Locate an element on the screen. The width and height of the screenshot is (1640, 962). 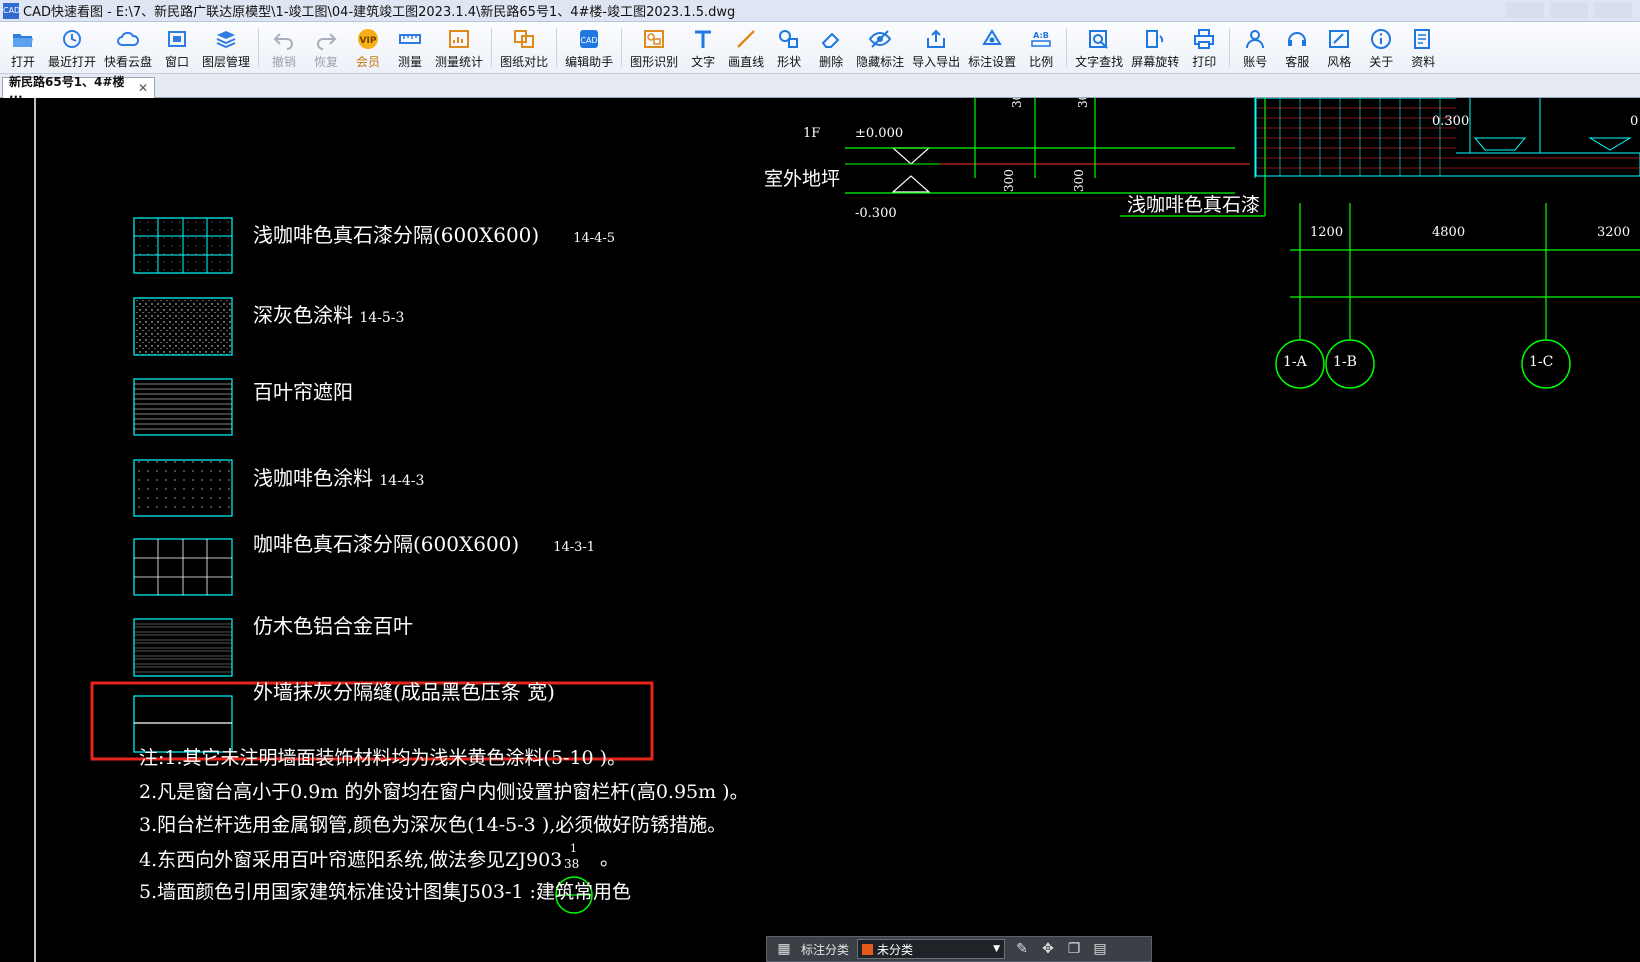
annotation-settings-label: 标注设置 is located at coordinates (992, 62).